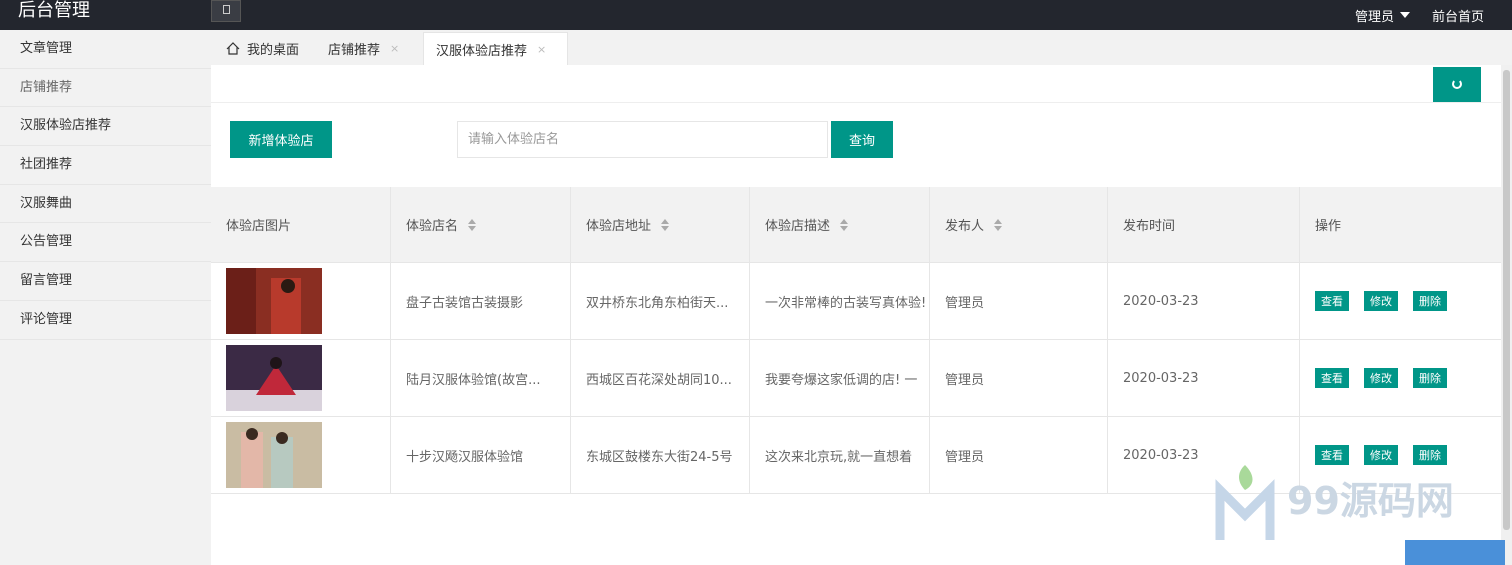  Describe the element at coordinates (1245, 502) in the screenshot. I see `watermark-logo` at that location.